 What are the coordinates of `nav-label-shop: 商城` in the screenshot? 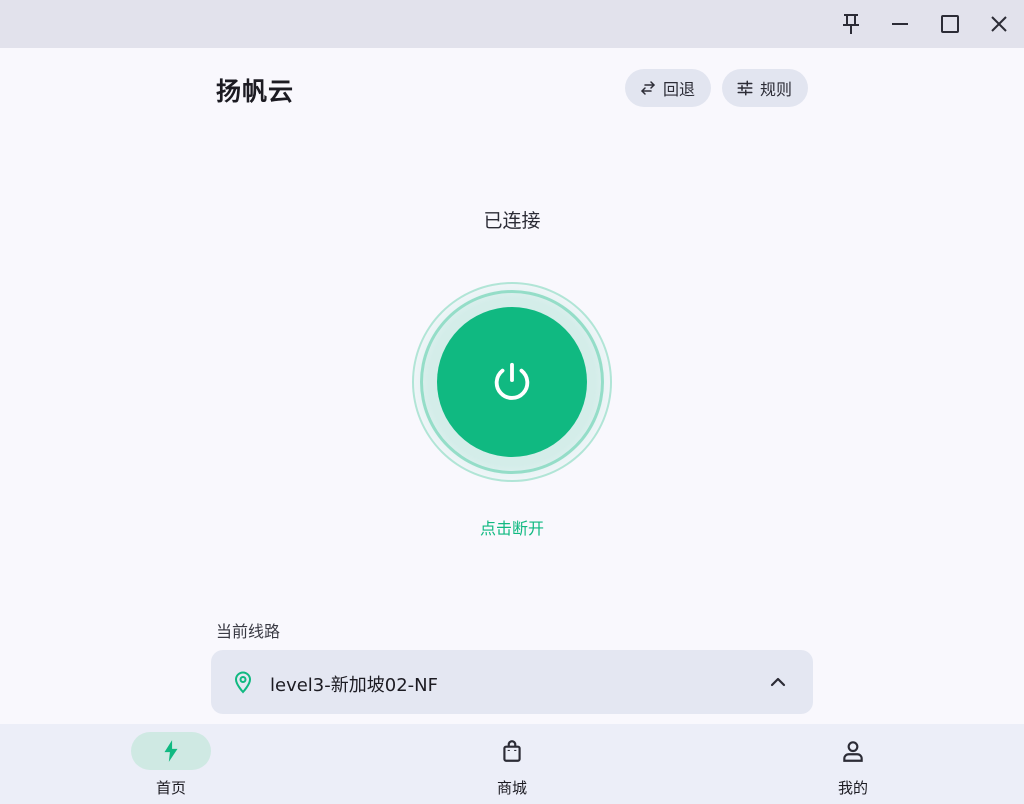 It's located at (511, 788).